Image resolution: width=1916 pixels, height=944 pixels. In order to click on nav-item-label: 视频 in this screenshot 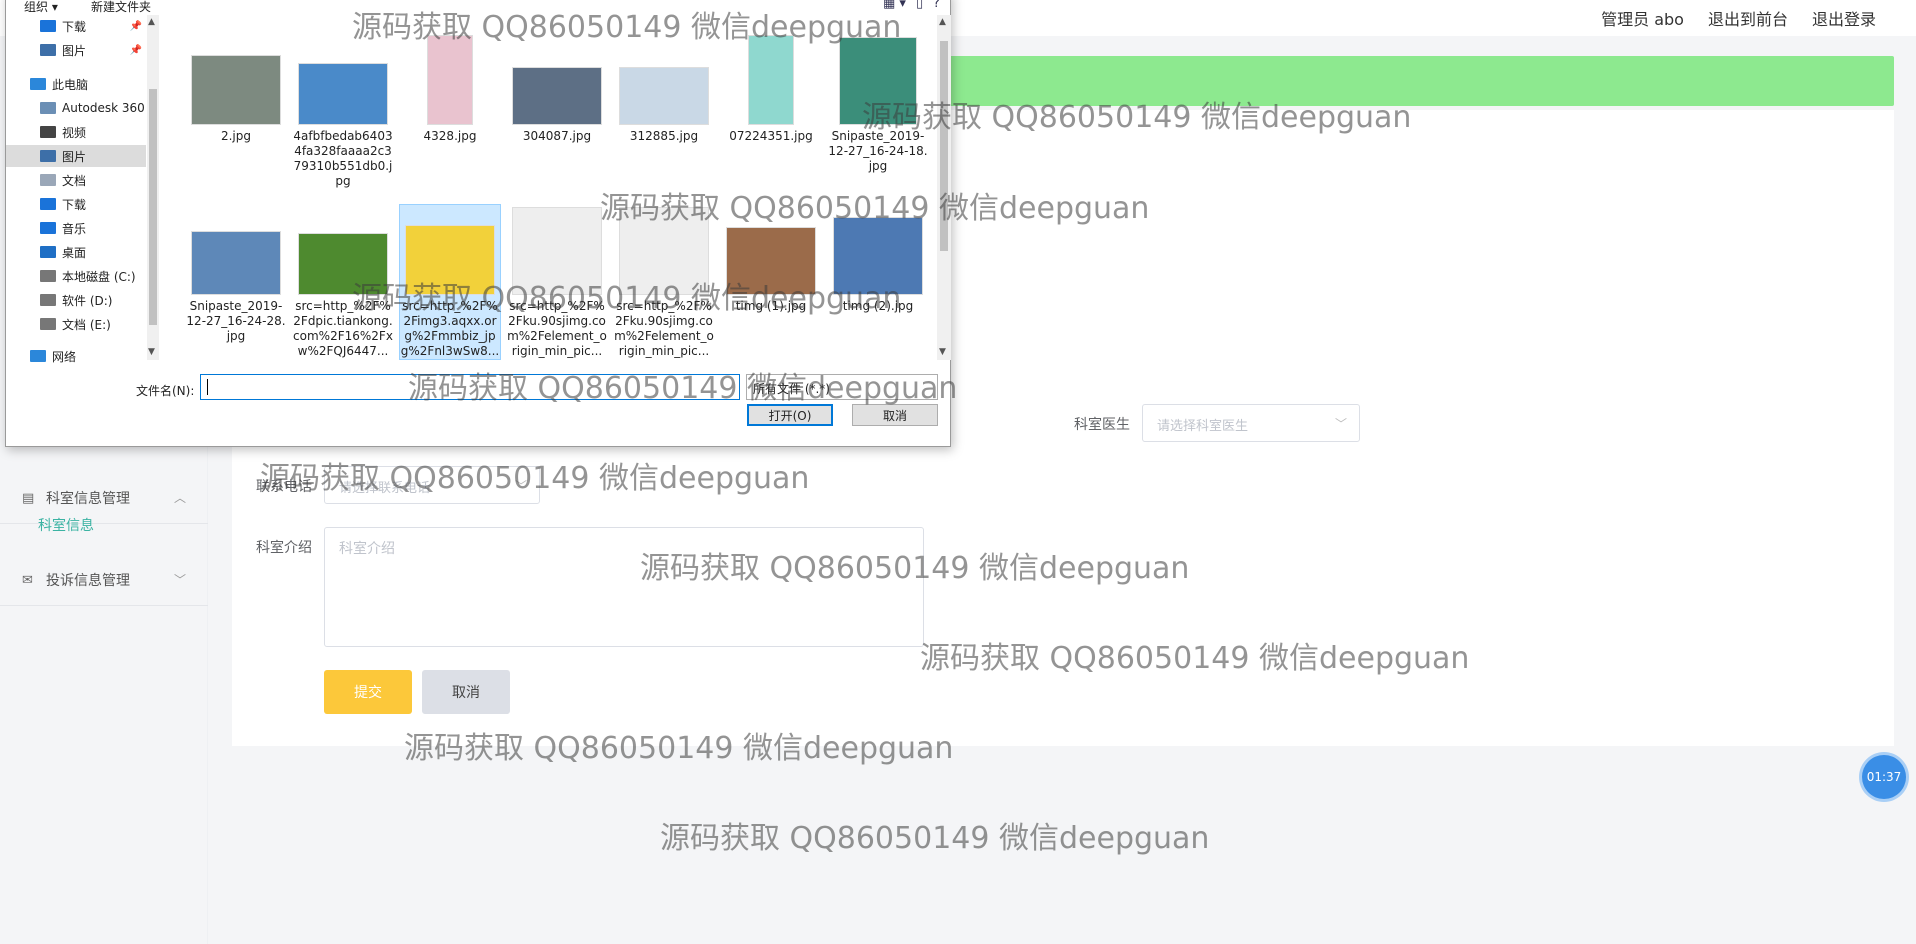, I will do `click(74, 132)`.